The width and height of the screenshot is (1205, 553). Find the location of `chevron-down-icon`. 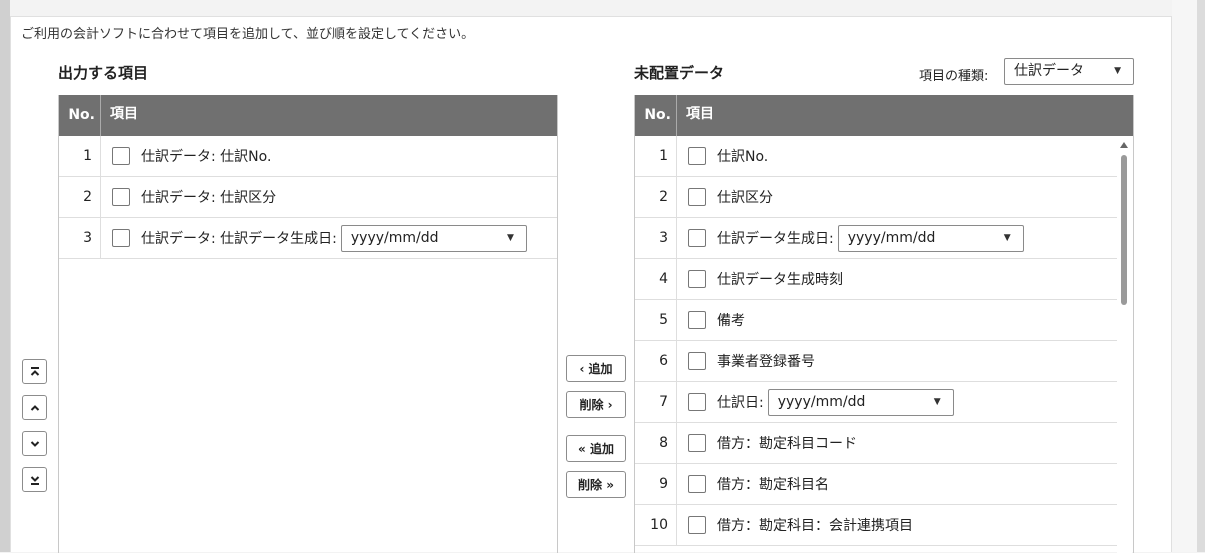

chevron-down-icon is located at coordinates (34, 443).